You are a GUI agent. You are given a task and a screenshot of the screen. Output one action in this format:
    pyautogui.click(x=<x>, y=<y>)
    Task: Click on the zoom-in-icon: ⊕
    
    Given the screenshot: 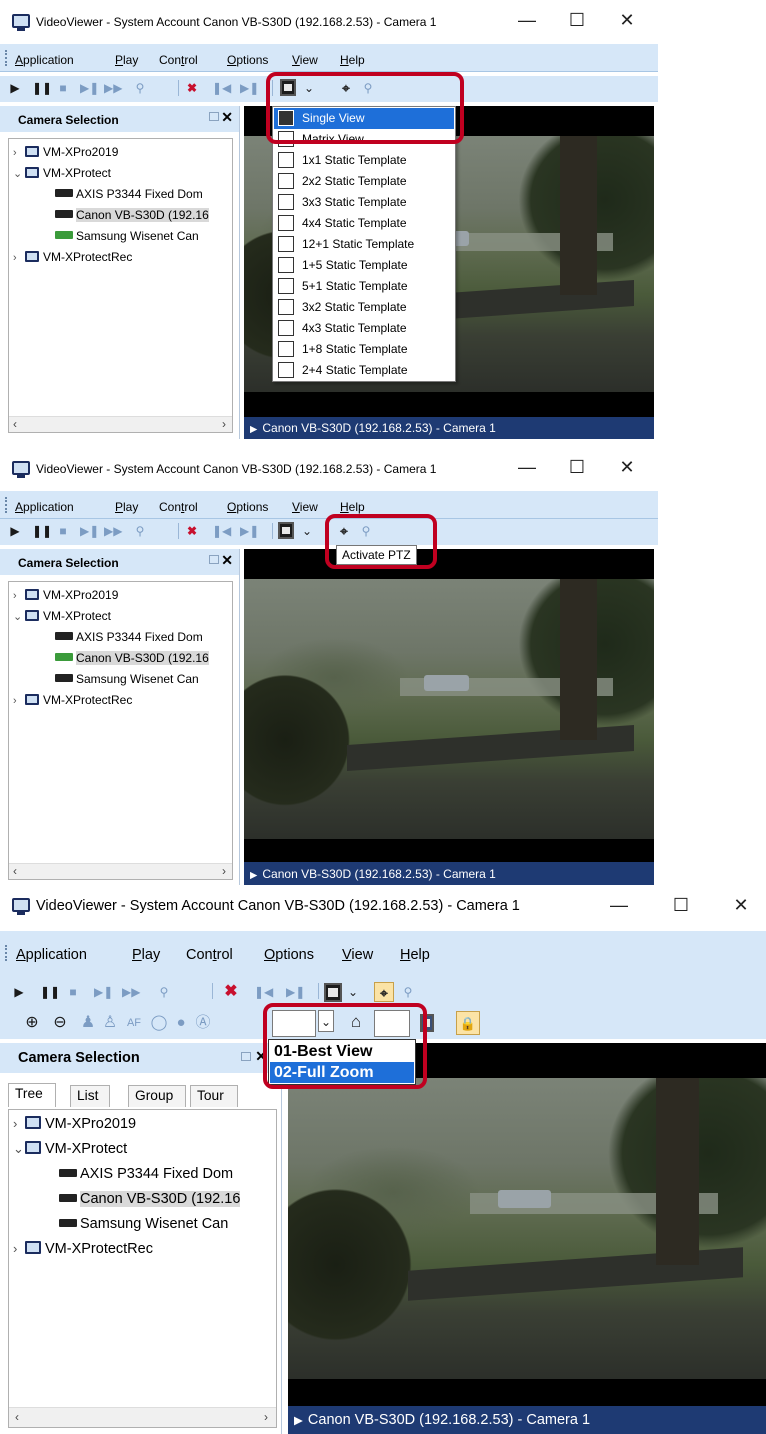 What is the action you would take?
    pyautogui.click(x=32, y=1023)
    